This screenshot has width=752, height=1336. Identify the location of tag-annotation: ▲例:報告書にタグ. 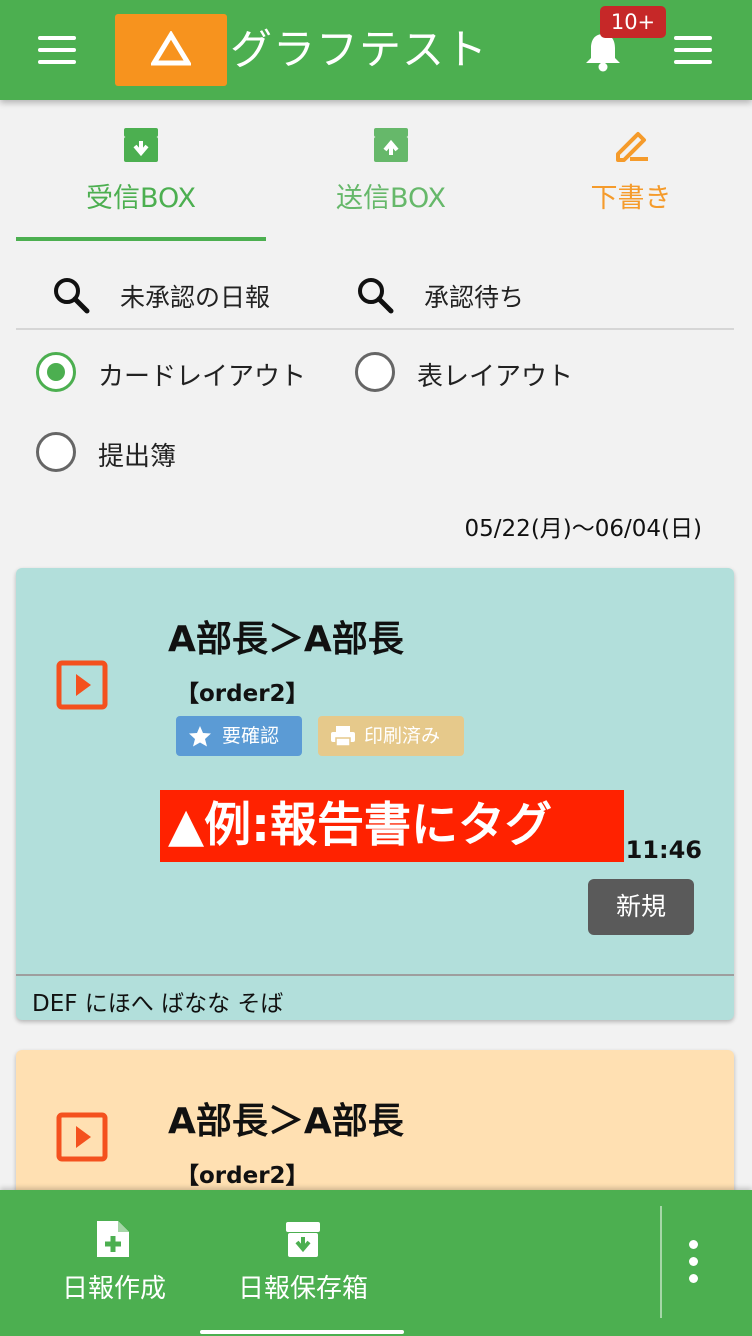
(392, 826).